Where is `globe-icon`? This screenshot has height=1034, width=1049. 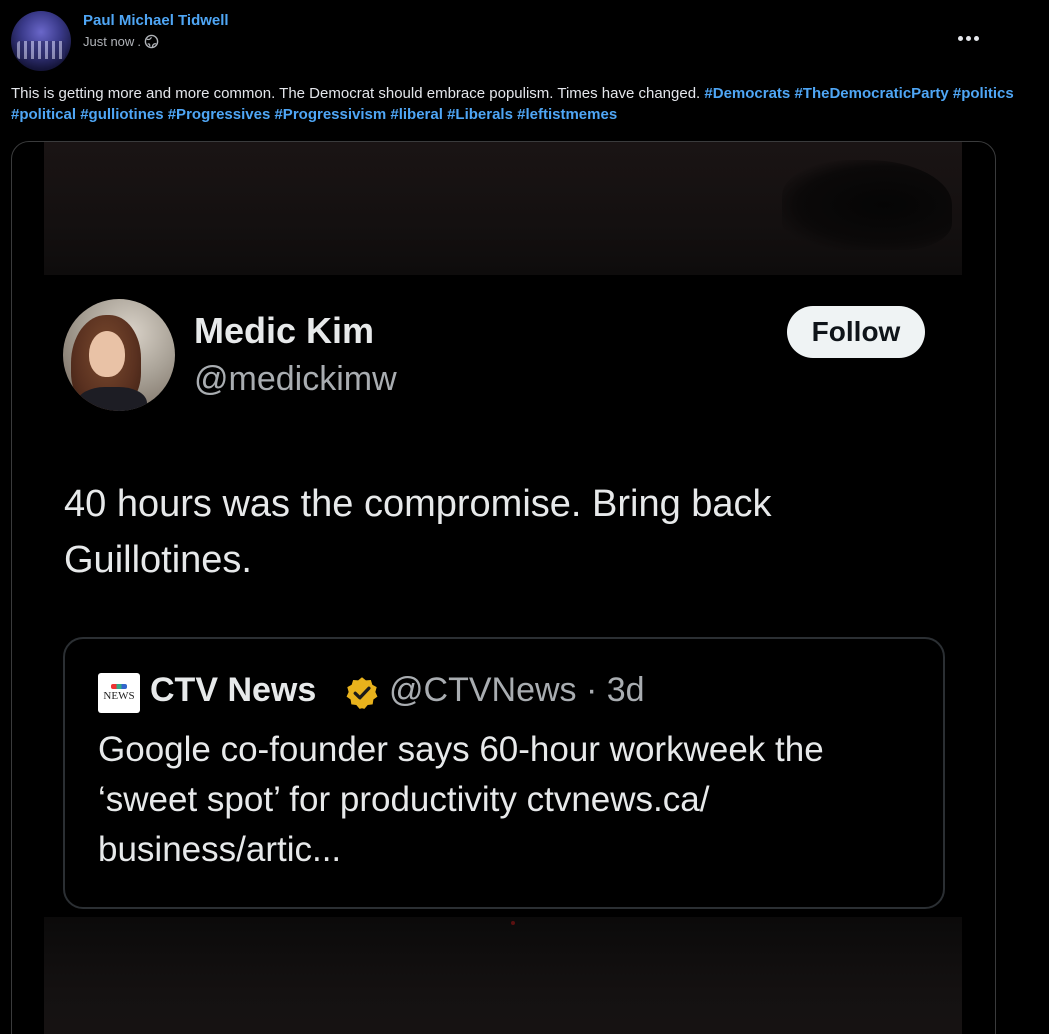 globe-icon is located at coordinates (151, 41).